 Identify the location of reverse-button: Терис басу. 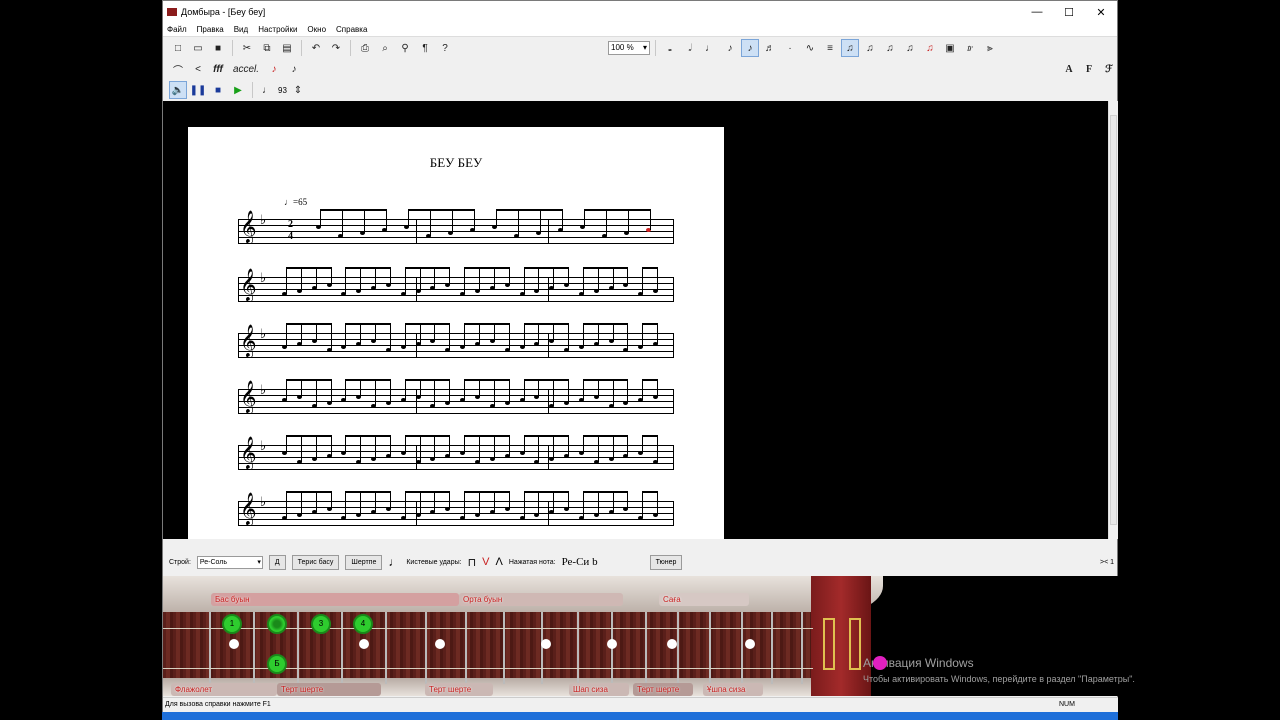
(315, 562).